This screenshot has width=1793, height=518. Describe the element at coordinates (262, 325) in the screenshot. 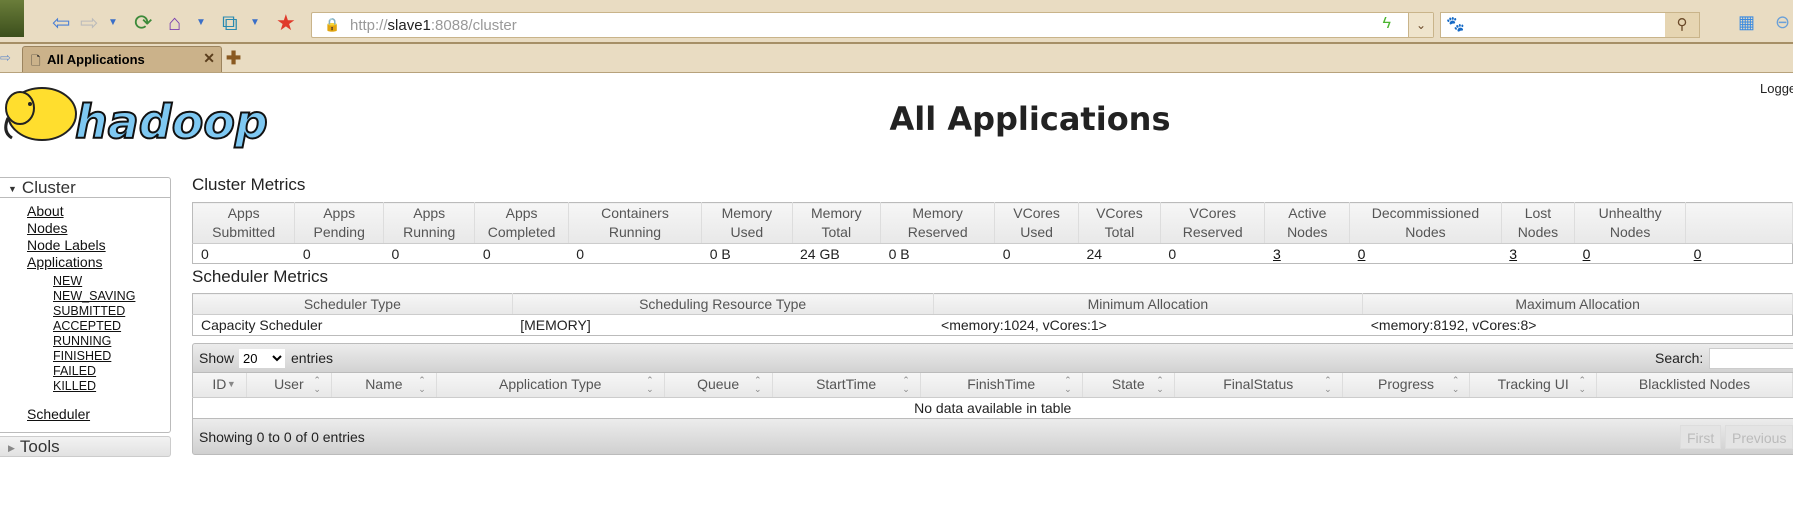

I see `scheduler-type-value: Capacity Scheduler` at that location.